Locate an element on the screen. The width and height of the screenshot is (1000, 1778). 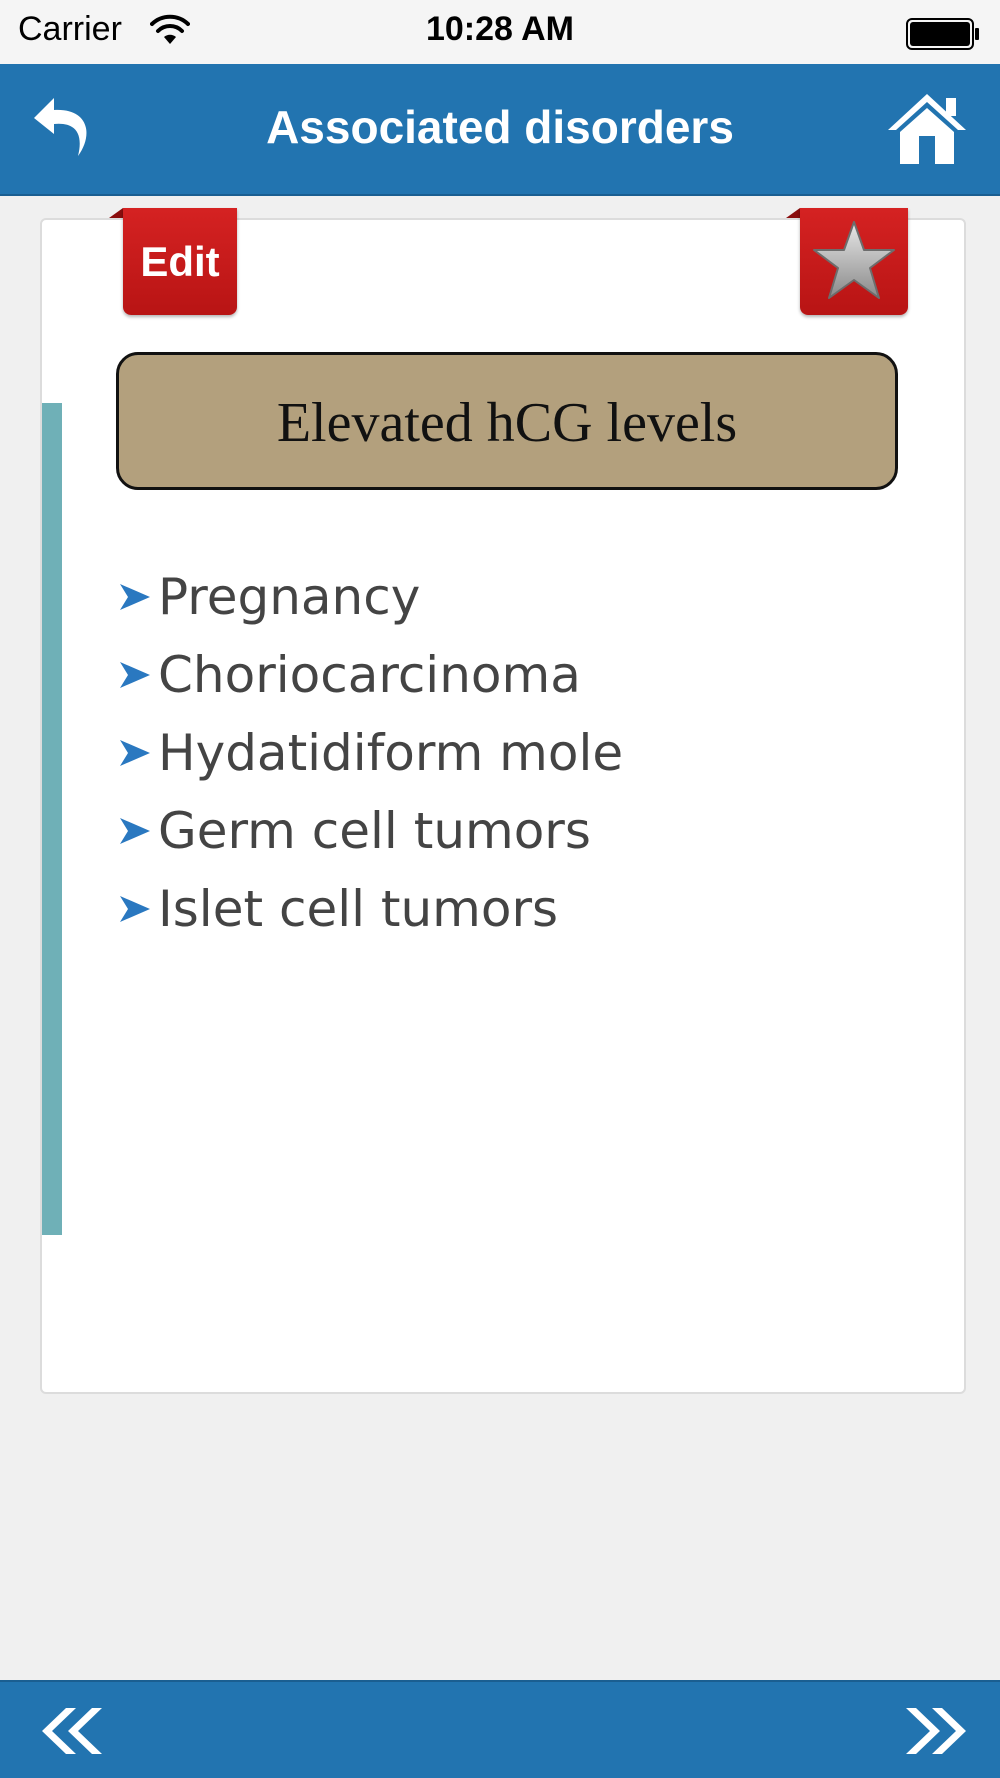
list-item: Islet cell tumors is located at coordinates (508, 909).